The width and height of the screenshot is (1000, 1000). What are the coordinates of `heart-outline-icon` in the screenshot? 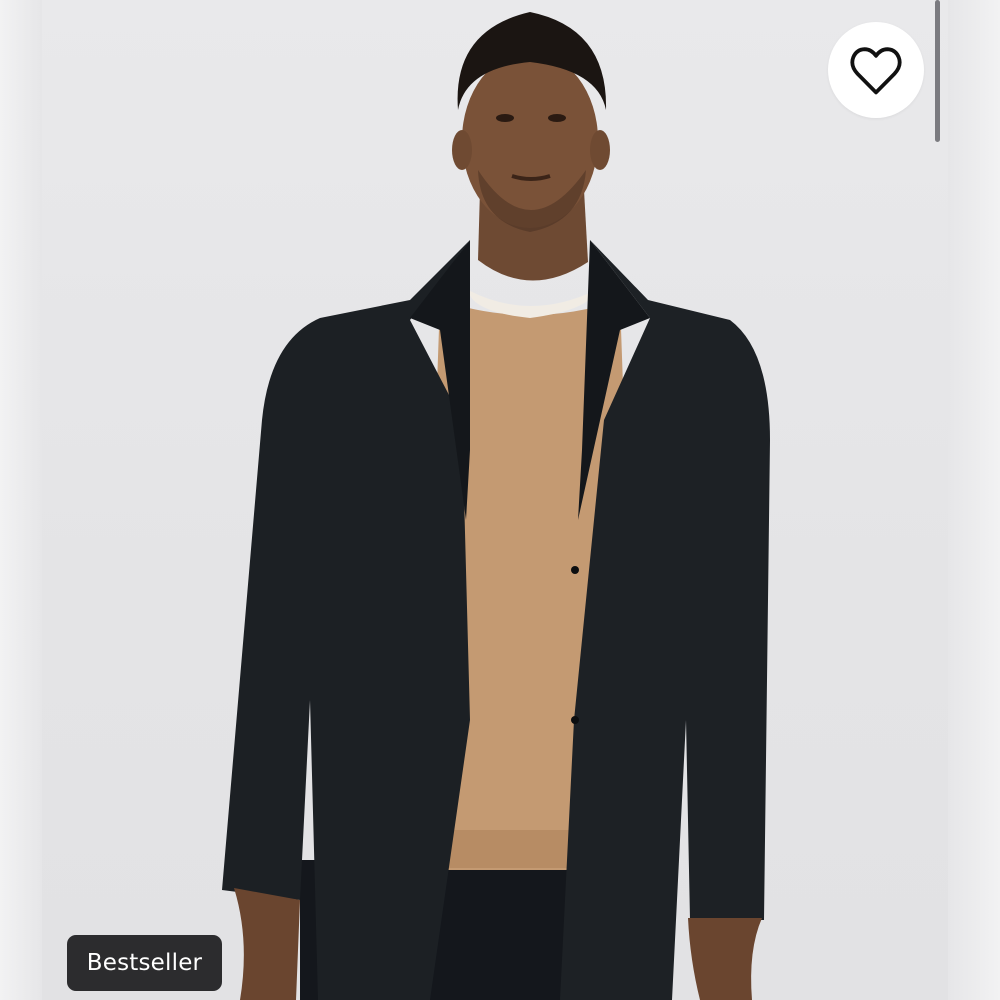 It's located at (876, 71).